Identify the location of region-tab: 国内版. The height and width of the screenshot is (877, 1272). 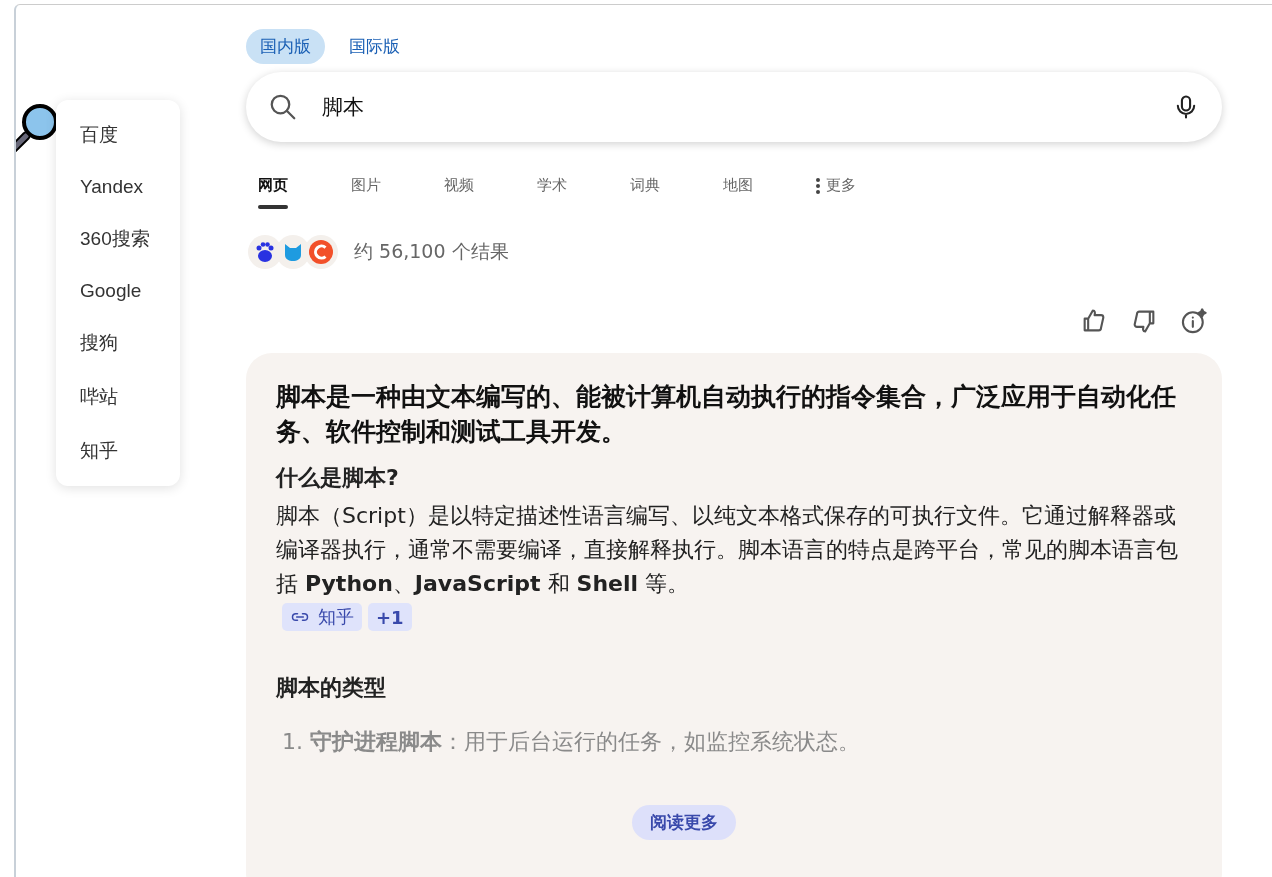
(285, 46).